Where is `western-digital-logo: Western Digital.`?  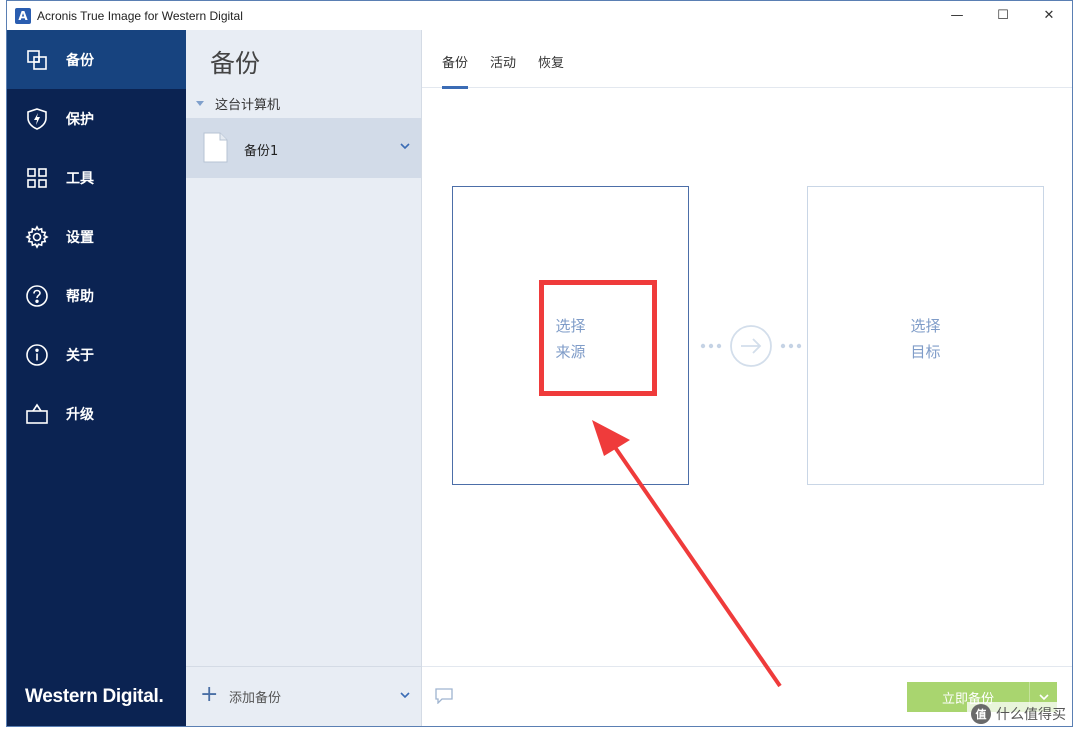 western-digital-logo: Western Digital. is located at coordinates (94, 696).